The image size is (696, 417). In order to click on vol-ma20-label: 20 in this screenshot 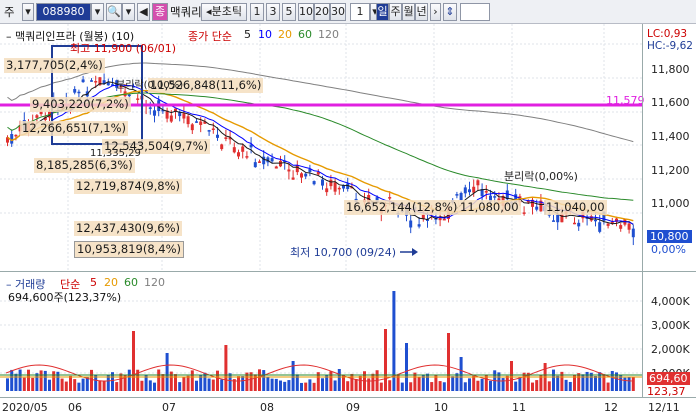, I will do `click(111, 282)`.